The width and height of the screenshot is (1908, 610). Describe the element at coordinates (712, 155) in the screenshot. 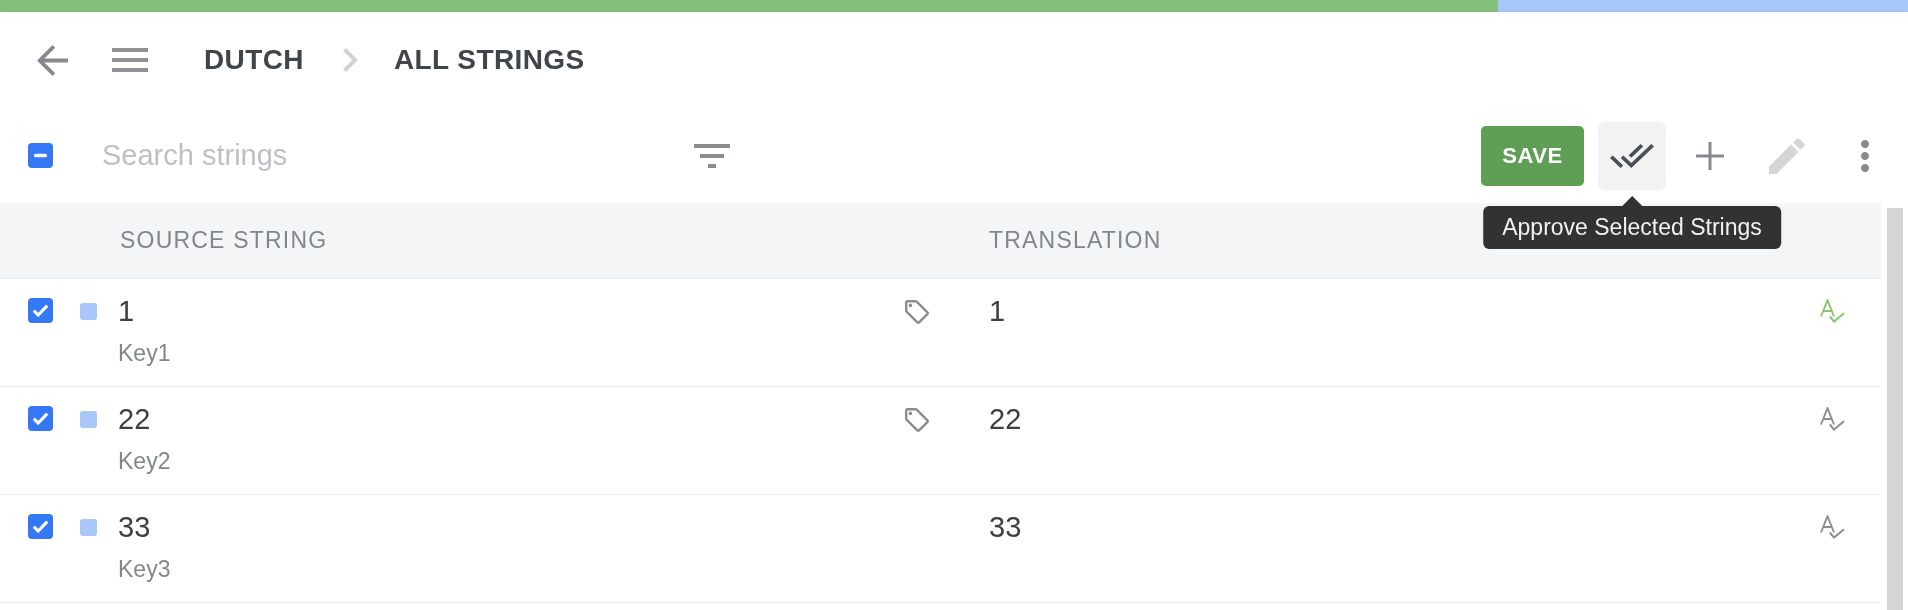

I see `filter-icon` at that location.